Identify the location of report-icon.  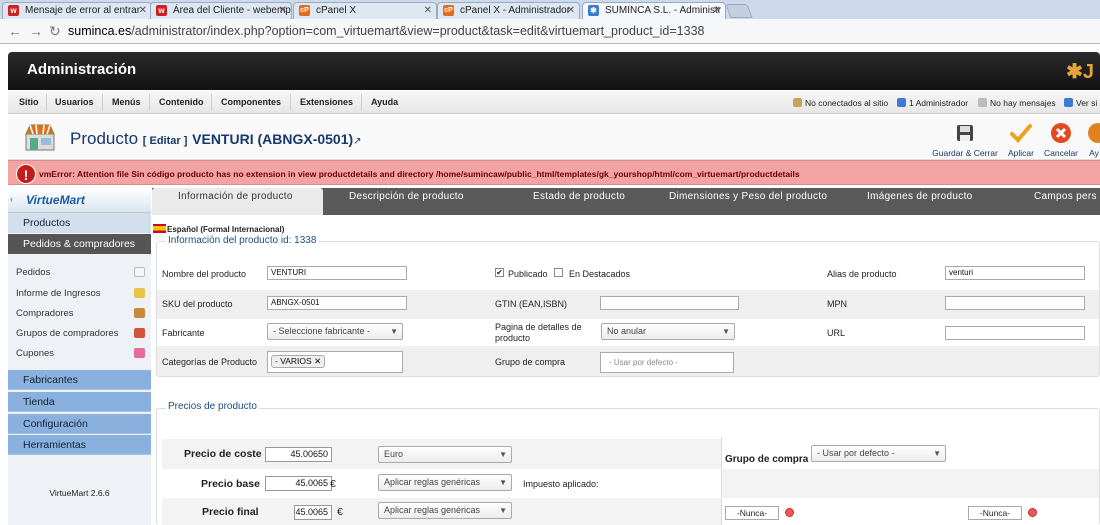
(139, 293).